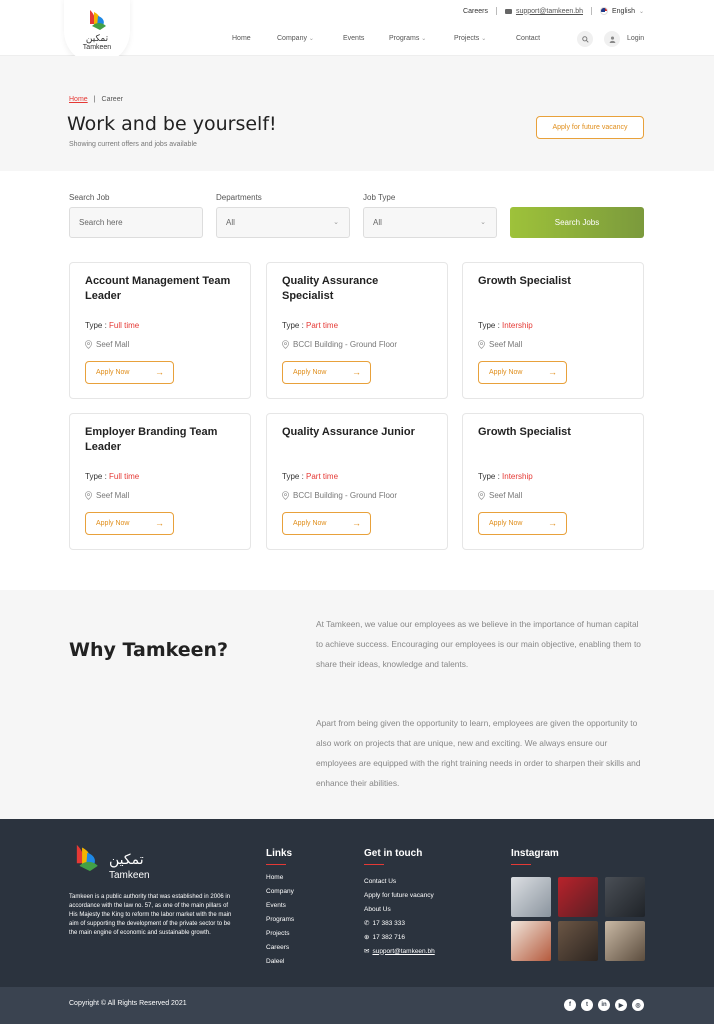  Describe the element at coordinates (292, 38) in the screenshot. I see `nav-company-label: Company` at that location.